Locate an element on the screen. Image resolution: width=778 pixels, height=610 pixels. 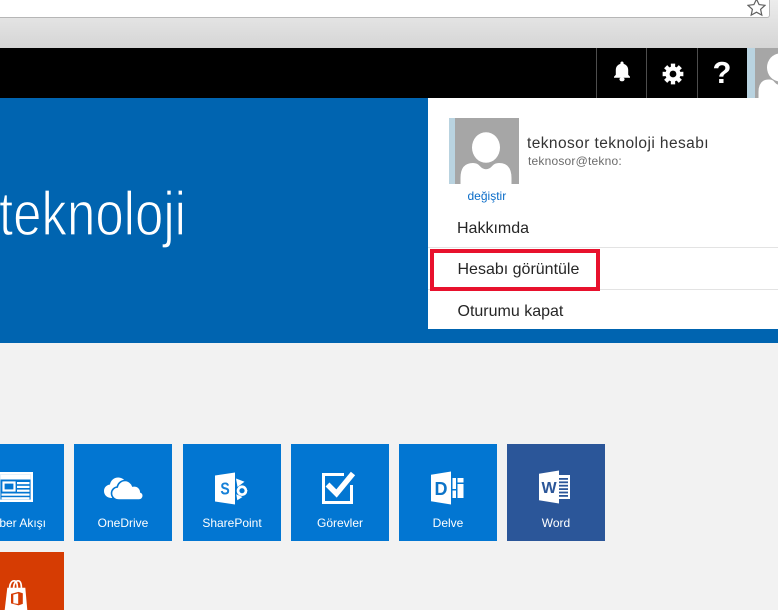
svg-text: D is located at coordinates (441, 489).